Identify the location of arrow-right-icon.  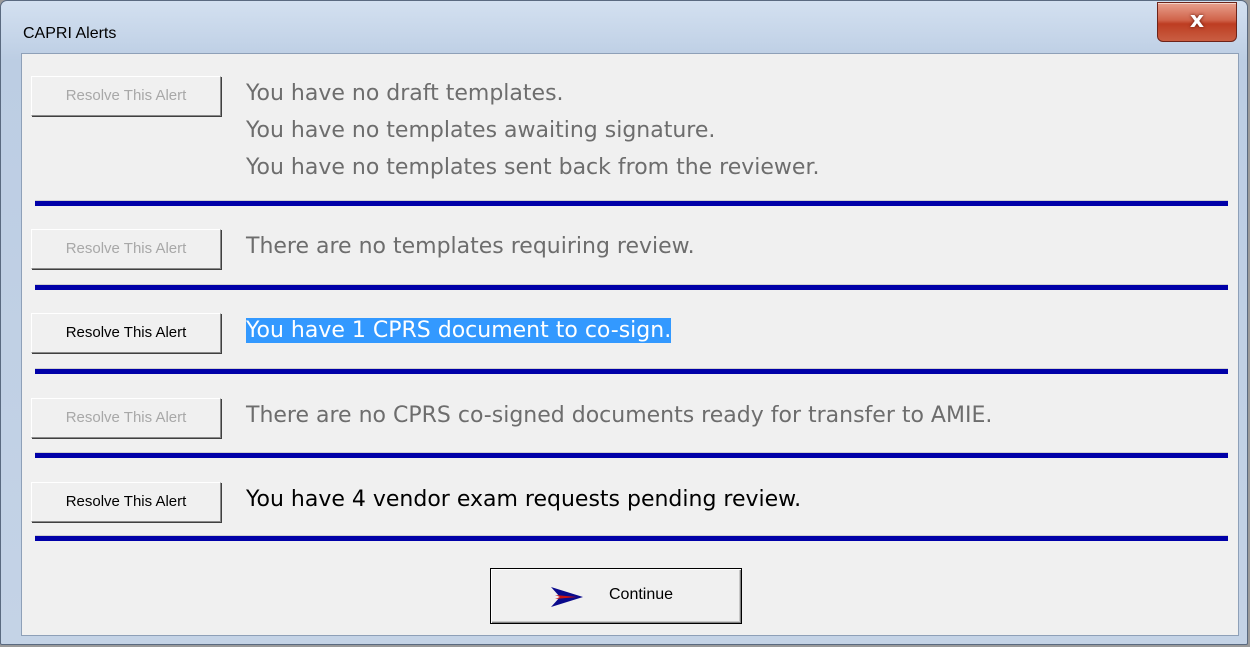
(567, 597).